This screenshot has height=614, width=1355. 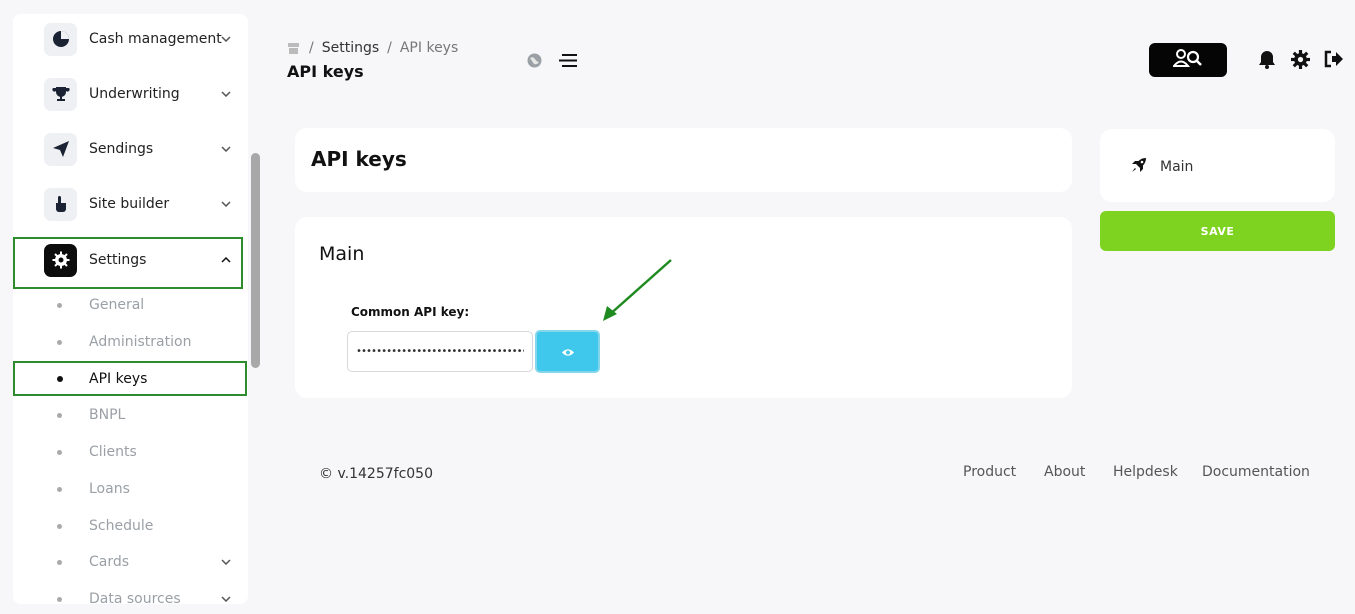 I want to click on settings-item-label: Administration, so click(x=140, y=342).